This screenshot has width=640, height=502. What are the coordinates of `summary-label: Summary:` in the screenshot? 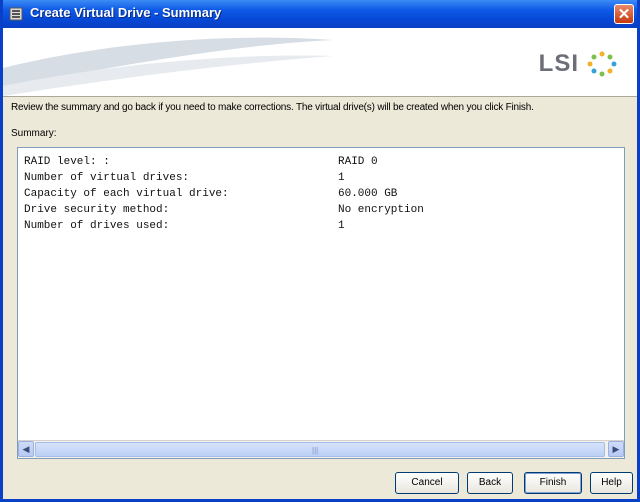 It's located at (34, 133).